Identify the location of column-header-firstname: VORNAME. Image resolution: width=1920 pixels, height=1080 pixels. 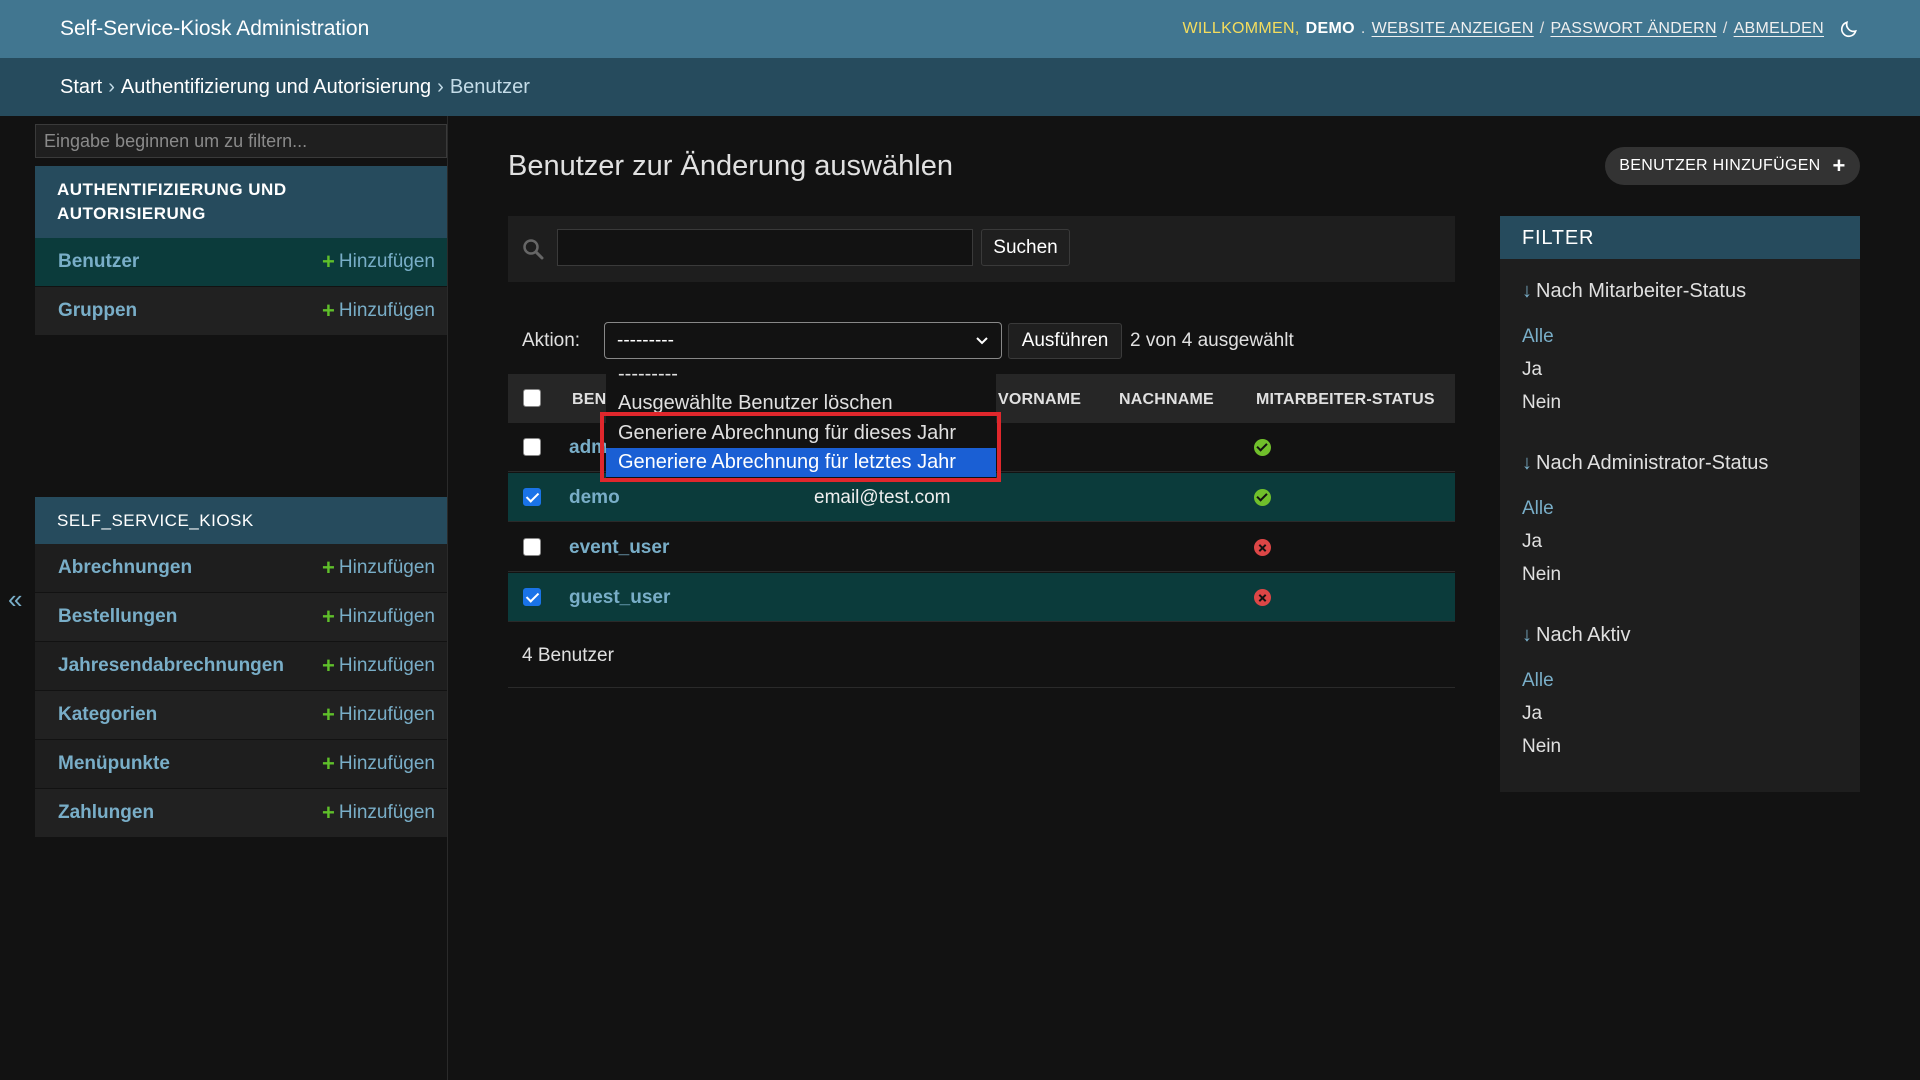
(1039, 400).